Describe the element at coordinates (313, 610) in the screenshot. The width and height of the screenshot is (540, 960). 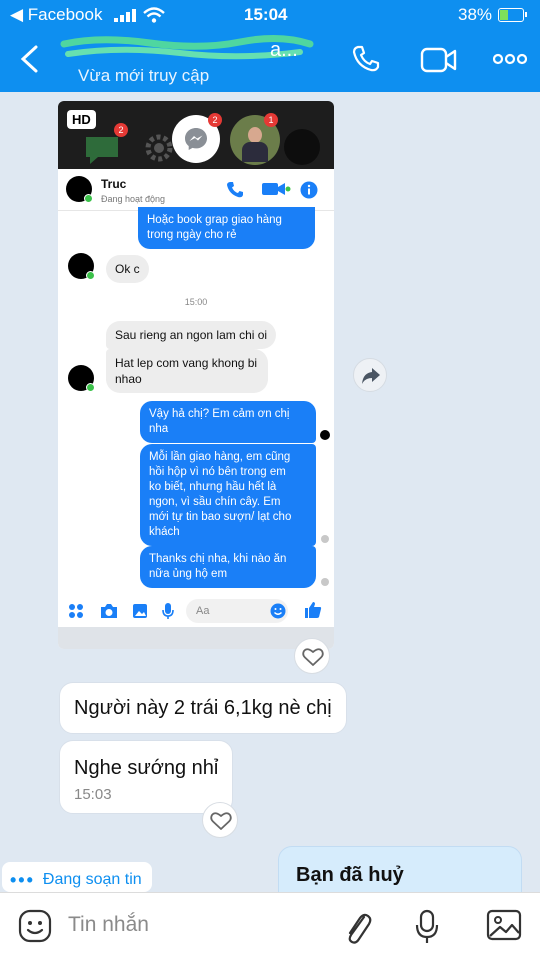
I see `like-icon` at that location.